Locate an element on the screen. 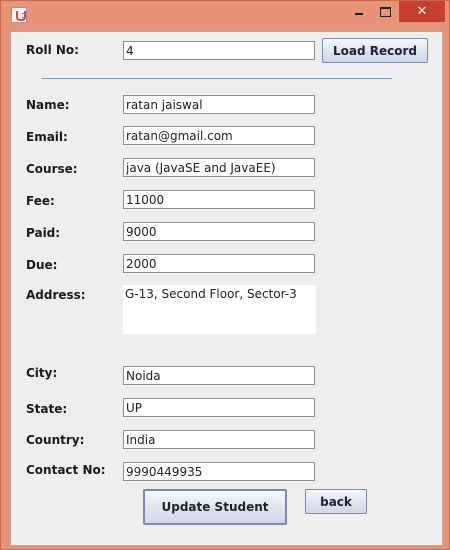  course-label: Course: is located at coordinates (52, 169).